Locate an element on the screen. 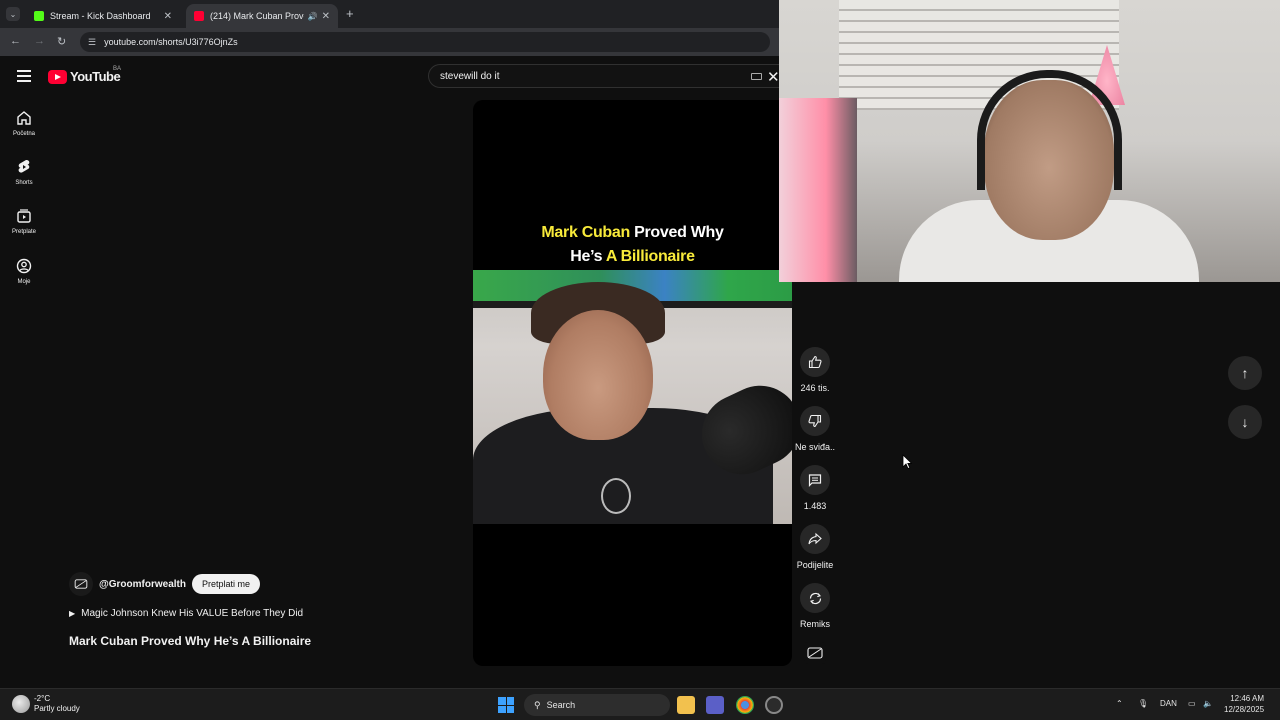 Image resolution: width=1280 pixels, height=720 pixels. shirt-logo-icon is located at coordinates (616, 496).